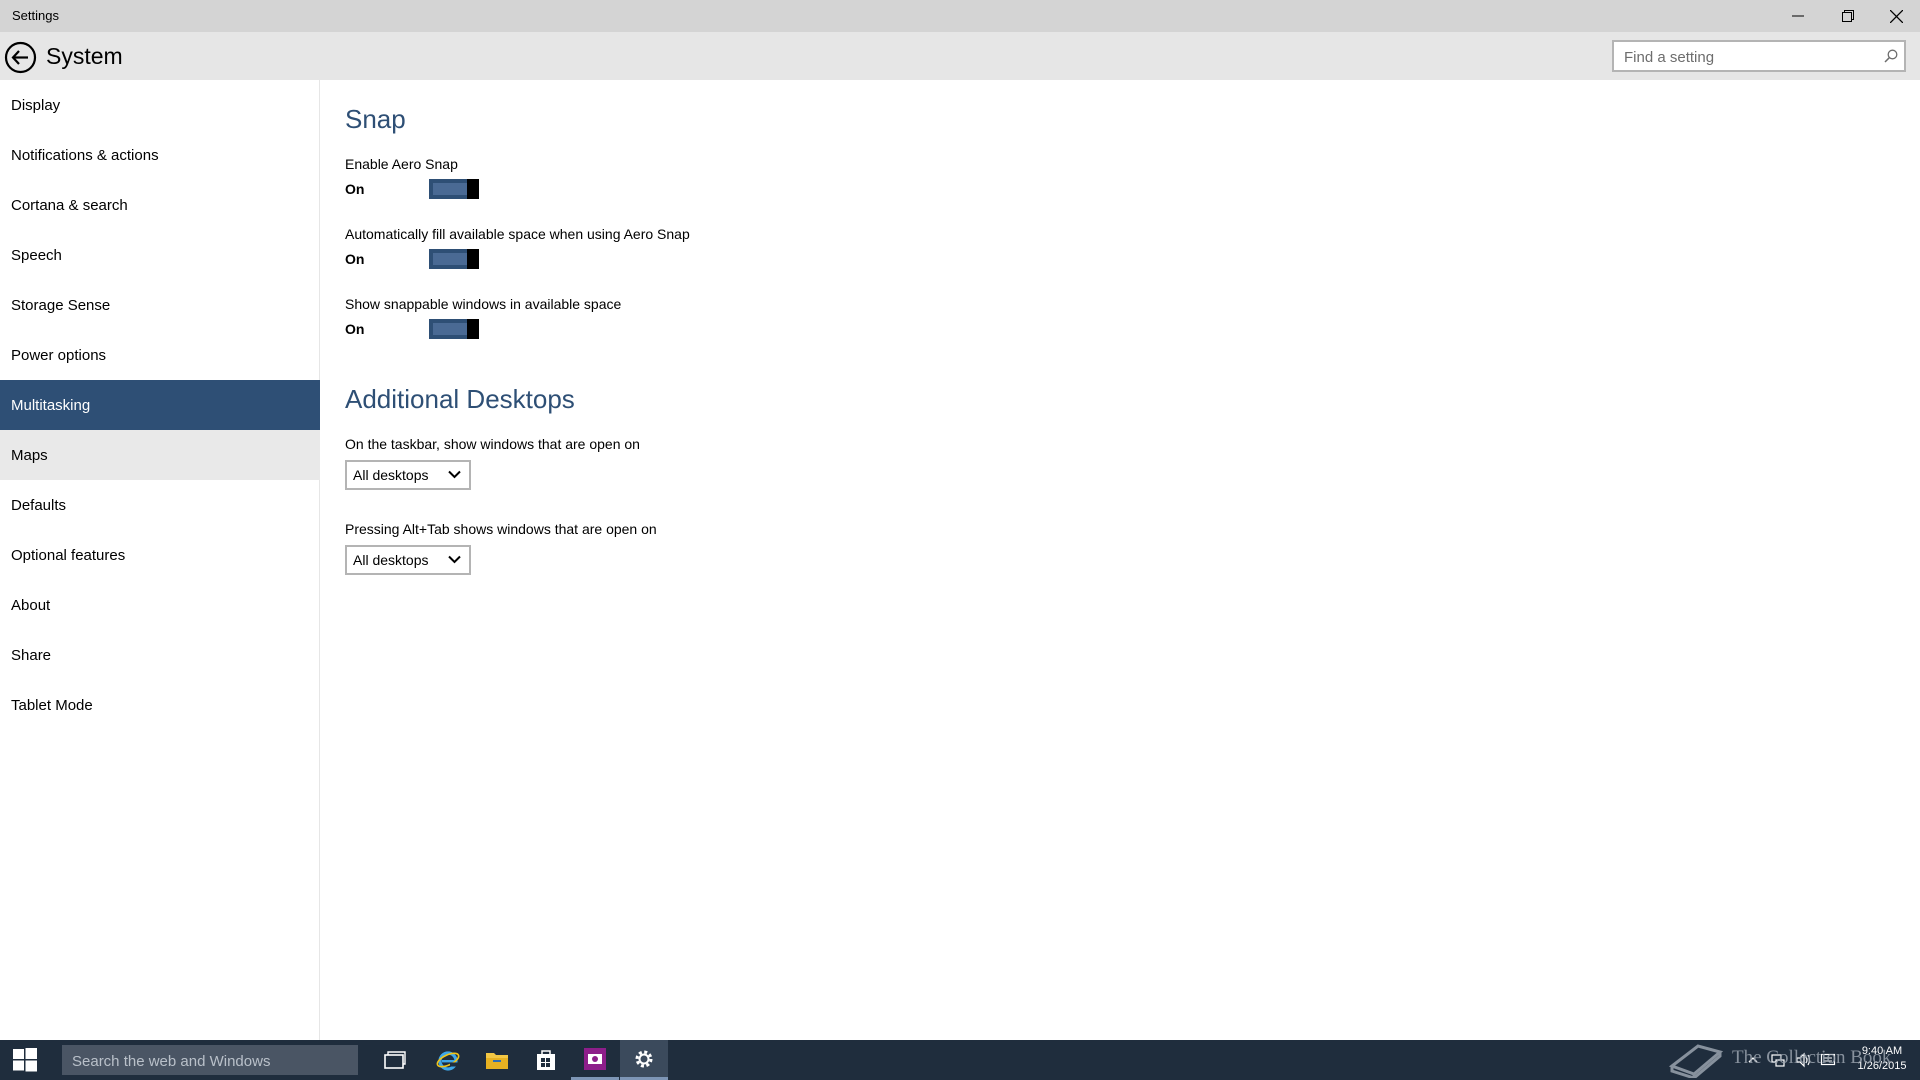 The image size is (1920, 1080). Describe the element at coordinates (160, 155) in the screenshot. I see `sidebar-item-notifications: Notifications & actions` at that location.